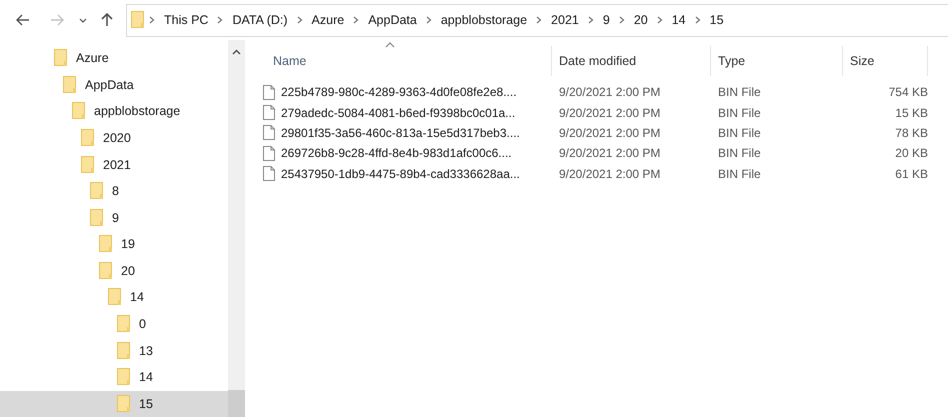  I want to click on breadcrumb: This PC, so click(186, 20).